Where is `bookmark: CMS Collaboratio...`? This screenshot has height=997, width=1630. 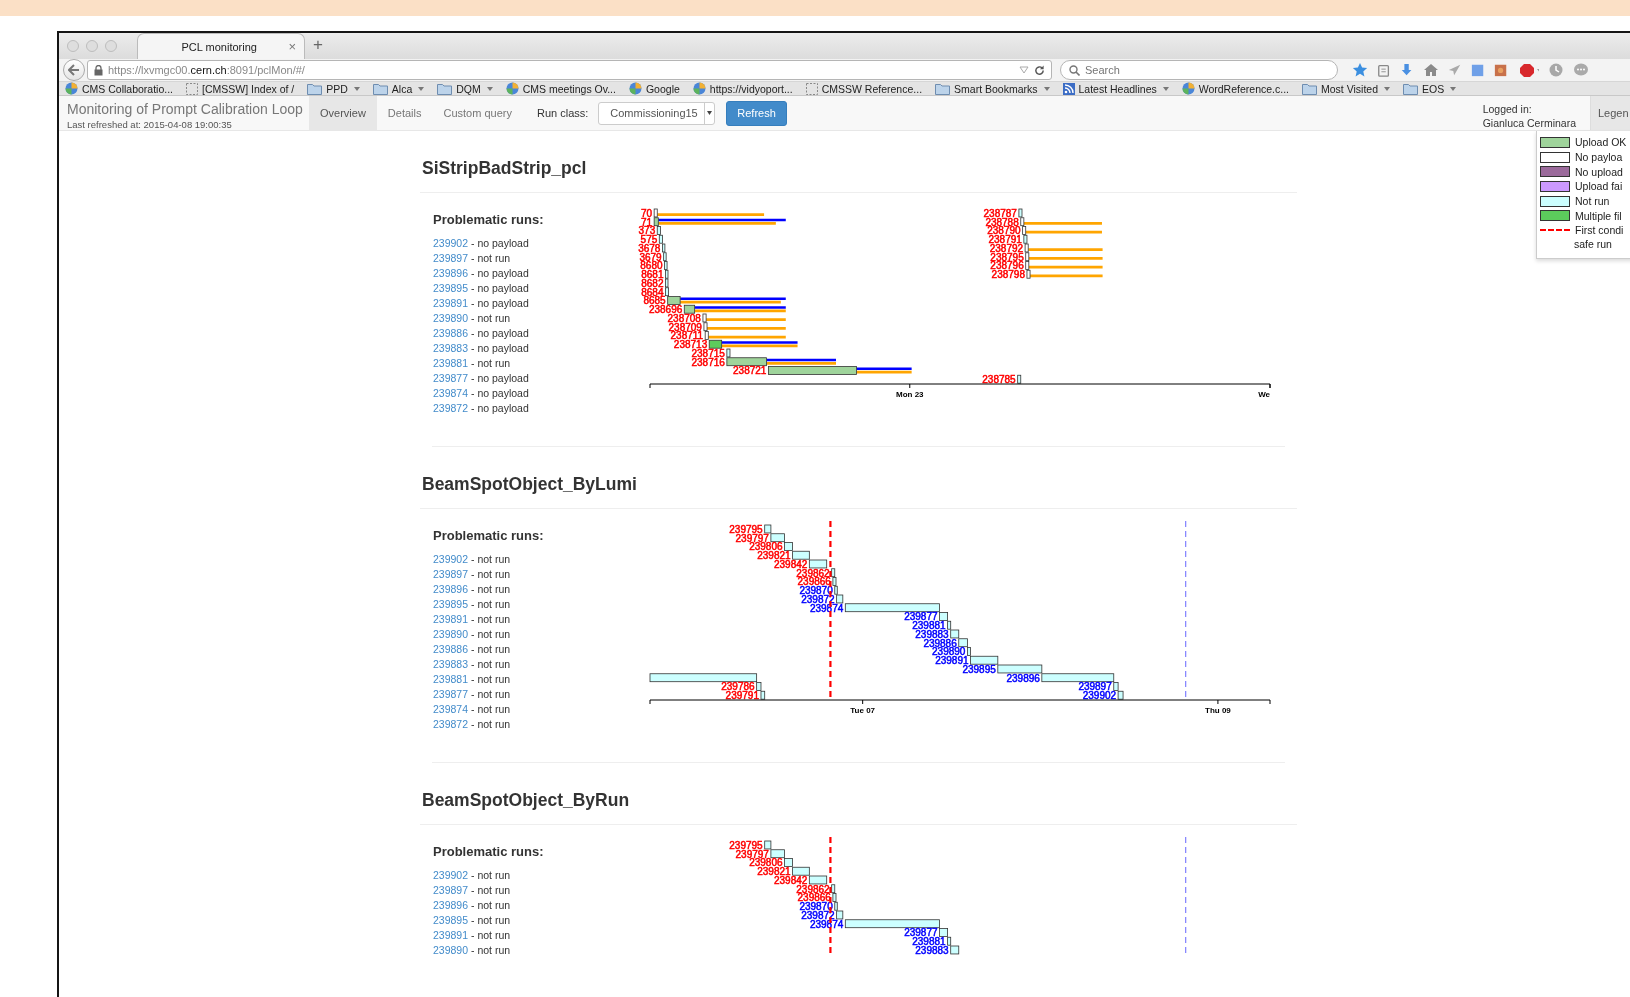
bookmark: CMS Collaboratio... is located at coordinates (119, 88).